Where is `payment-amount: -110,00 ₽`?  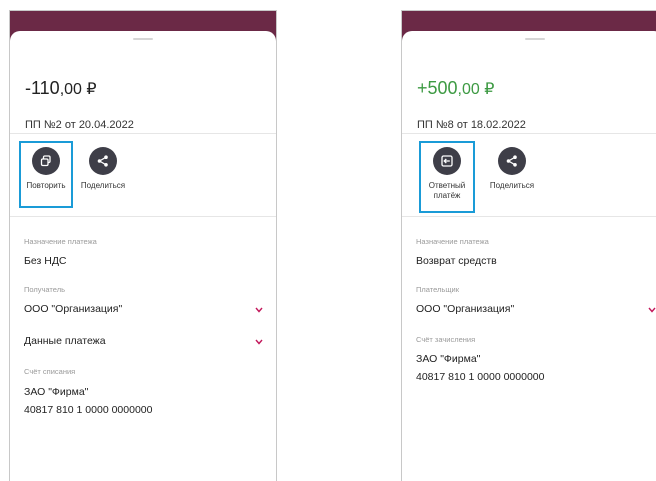 payment-amount: -110,00 ₽ is located at coordinates (61, 88).